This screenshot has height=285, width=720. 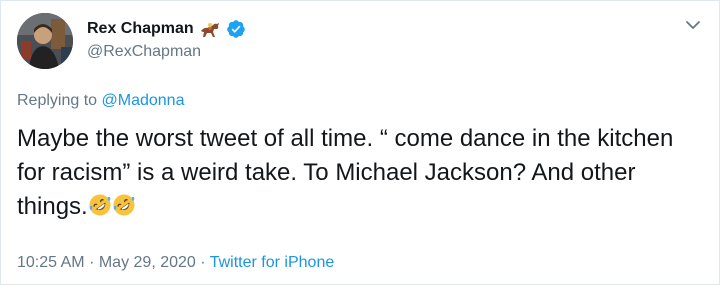 I want to click on replying-to-label: Replying to, so click(x=57, y=100).